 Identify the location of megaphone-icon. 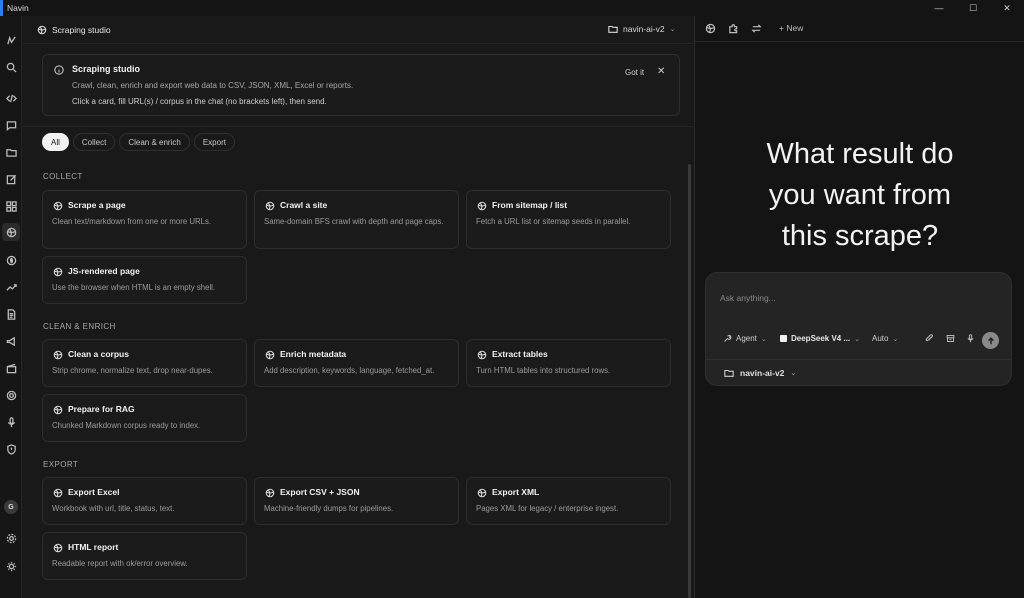
(11, 341).